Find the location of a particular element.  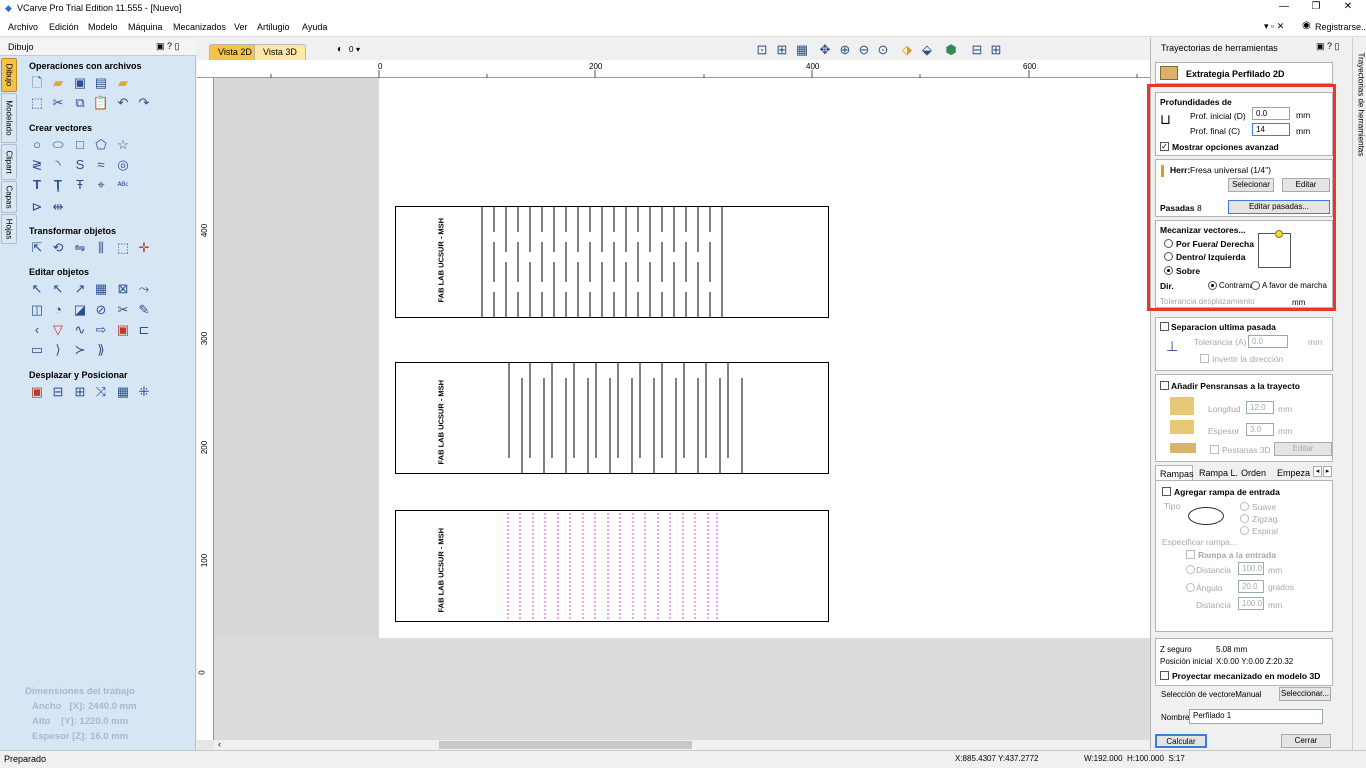

menu-maquina: Máquina is located at coordinates (145, 27).